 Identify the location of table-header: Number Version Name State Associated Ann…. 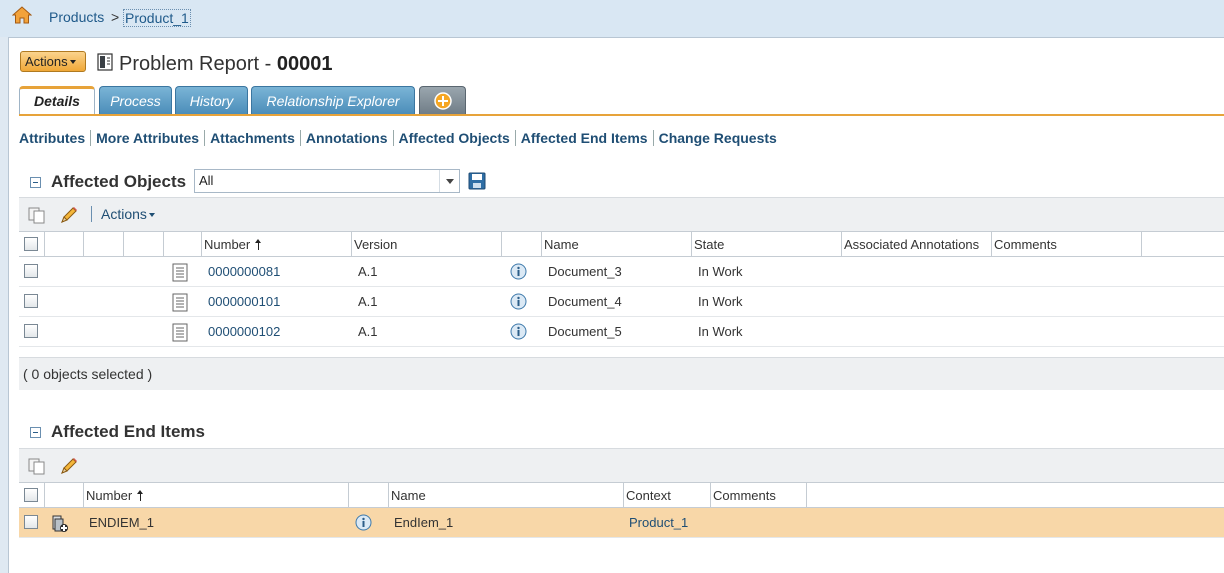
(621, 244).